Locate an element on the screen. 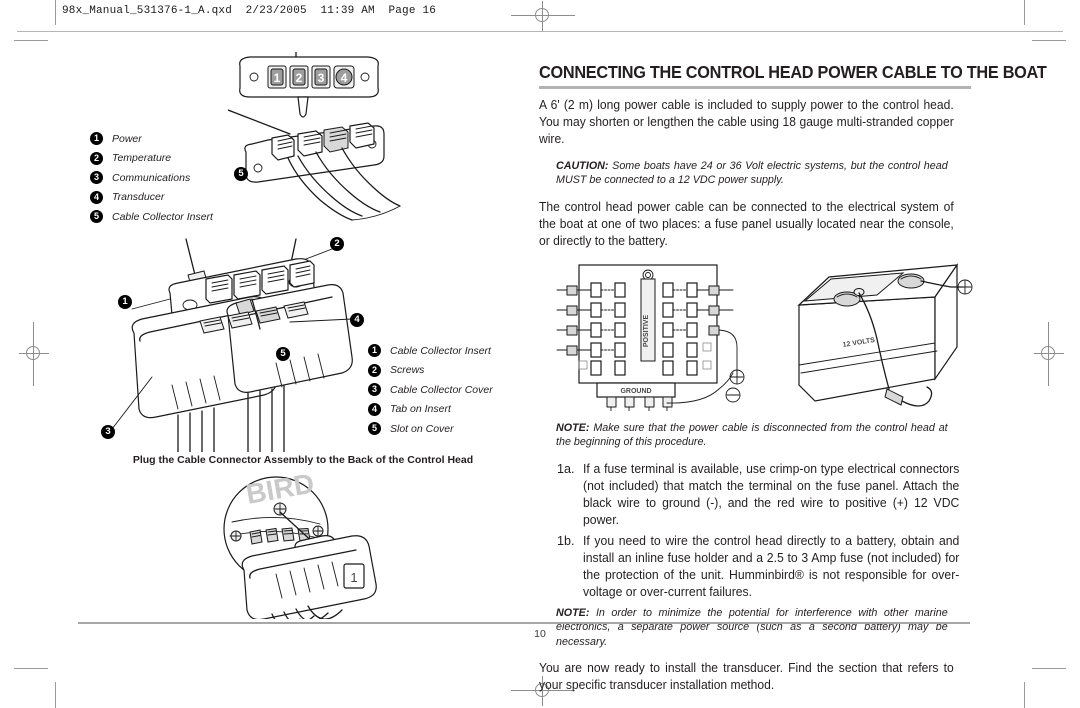 This screenshot has width=1080, height=708. legend-item: 1 Cable Collector Insert is located at coordinates (430, 350).